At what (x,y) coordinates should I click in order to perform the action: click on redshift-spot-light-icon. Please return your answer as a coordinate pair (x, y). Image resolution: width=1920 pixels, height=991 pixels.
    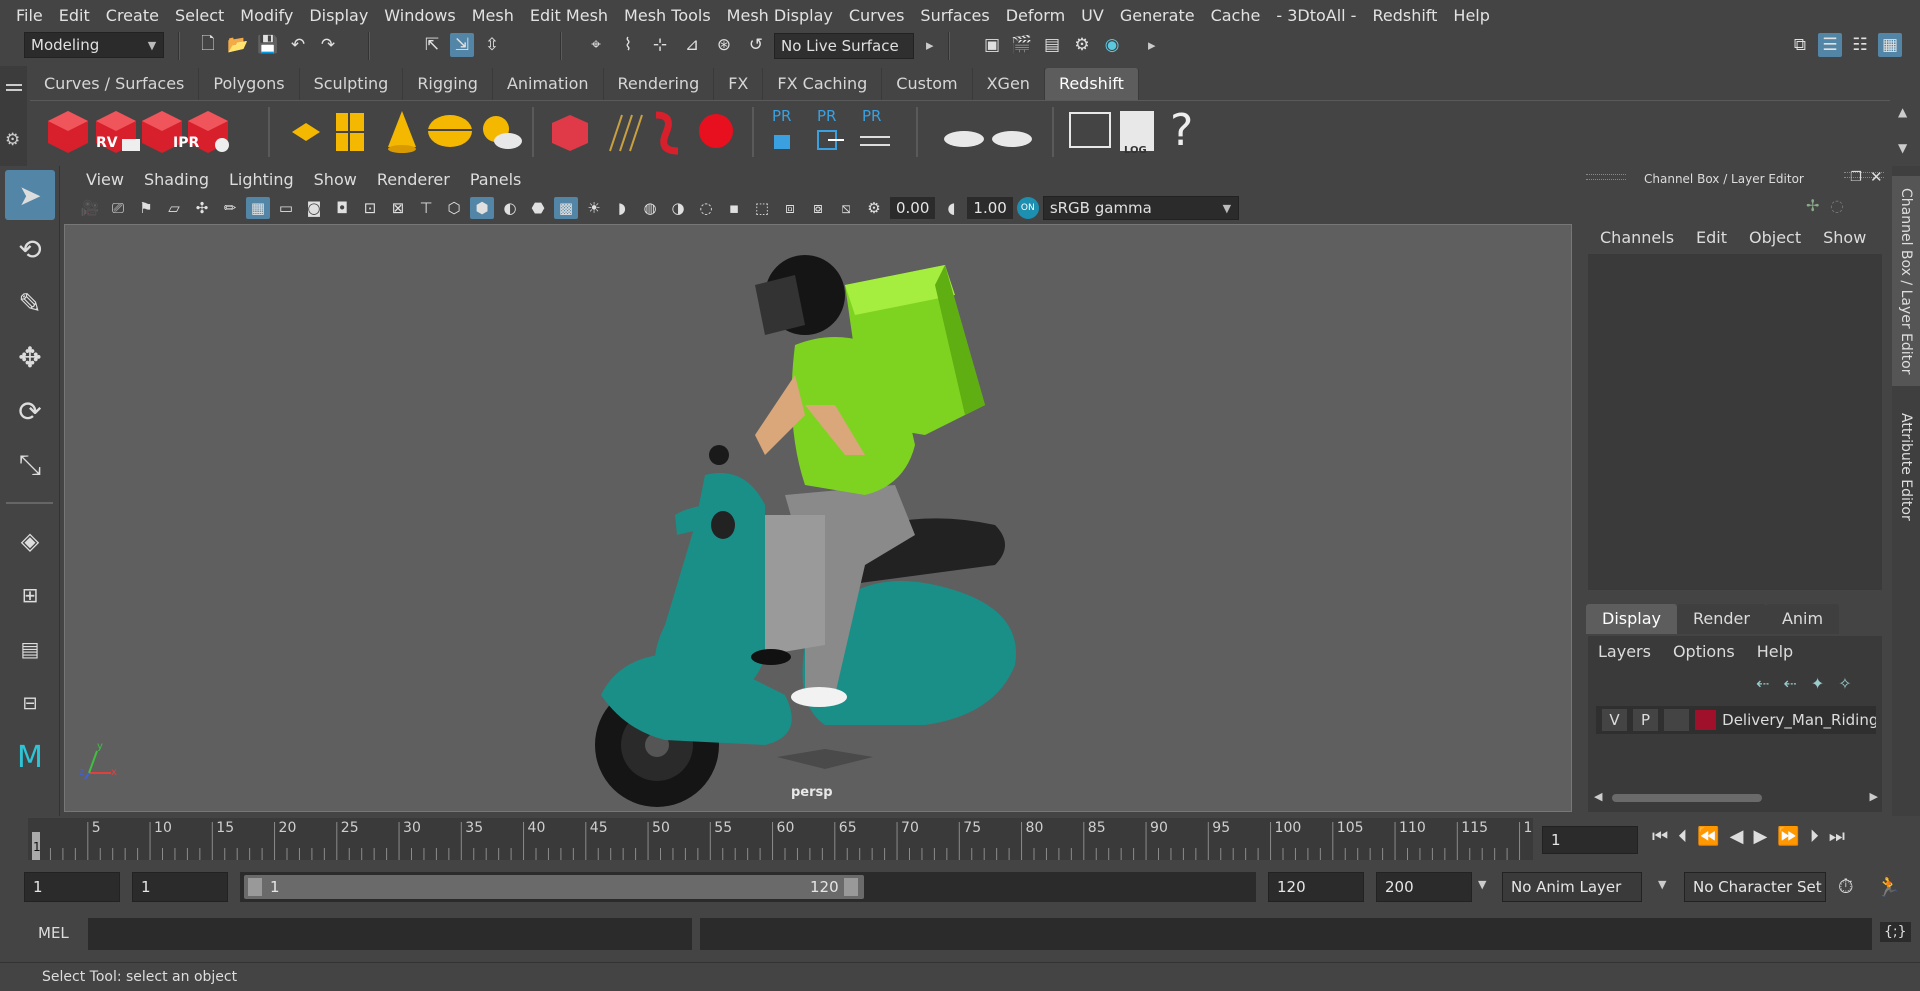
    Looking at the image, I should click on (402, 129).